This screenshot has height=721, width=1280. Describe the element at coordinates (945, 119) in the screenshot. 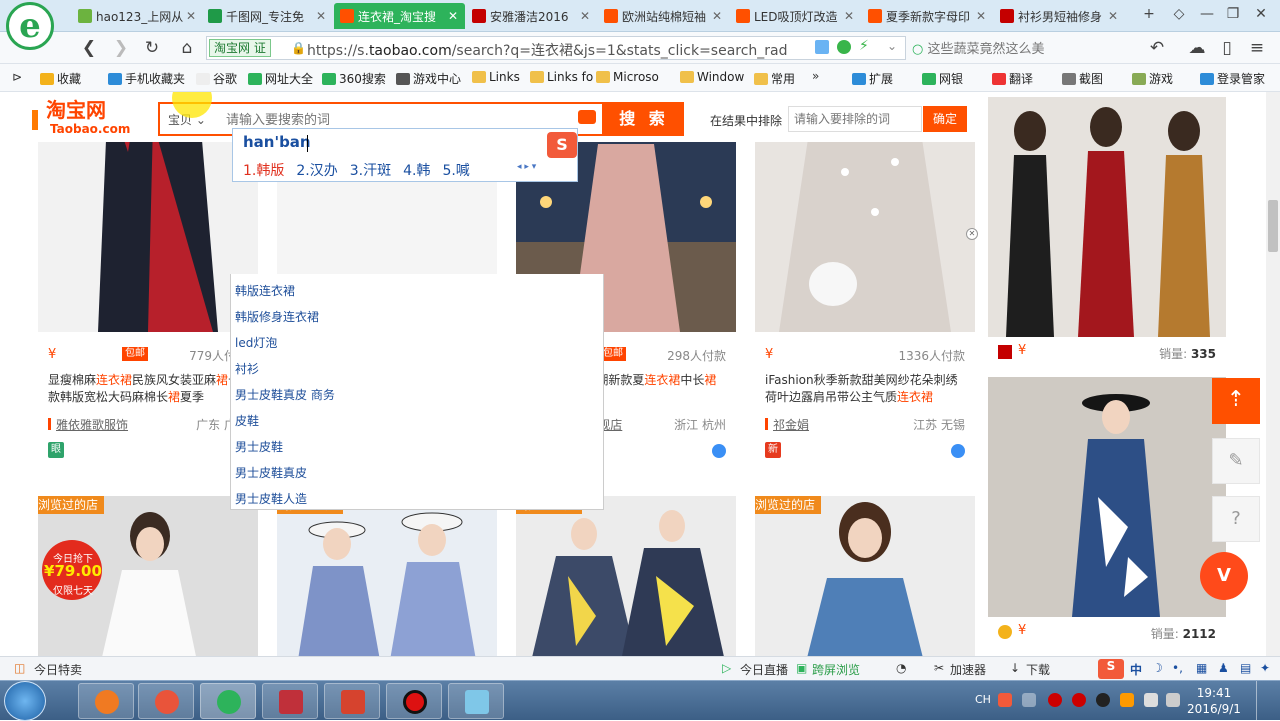

I see `exclude-confirm-button: 确定` at that location.